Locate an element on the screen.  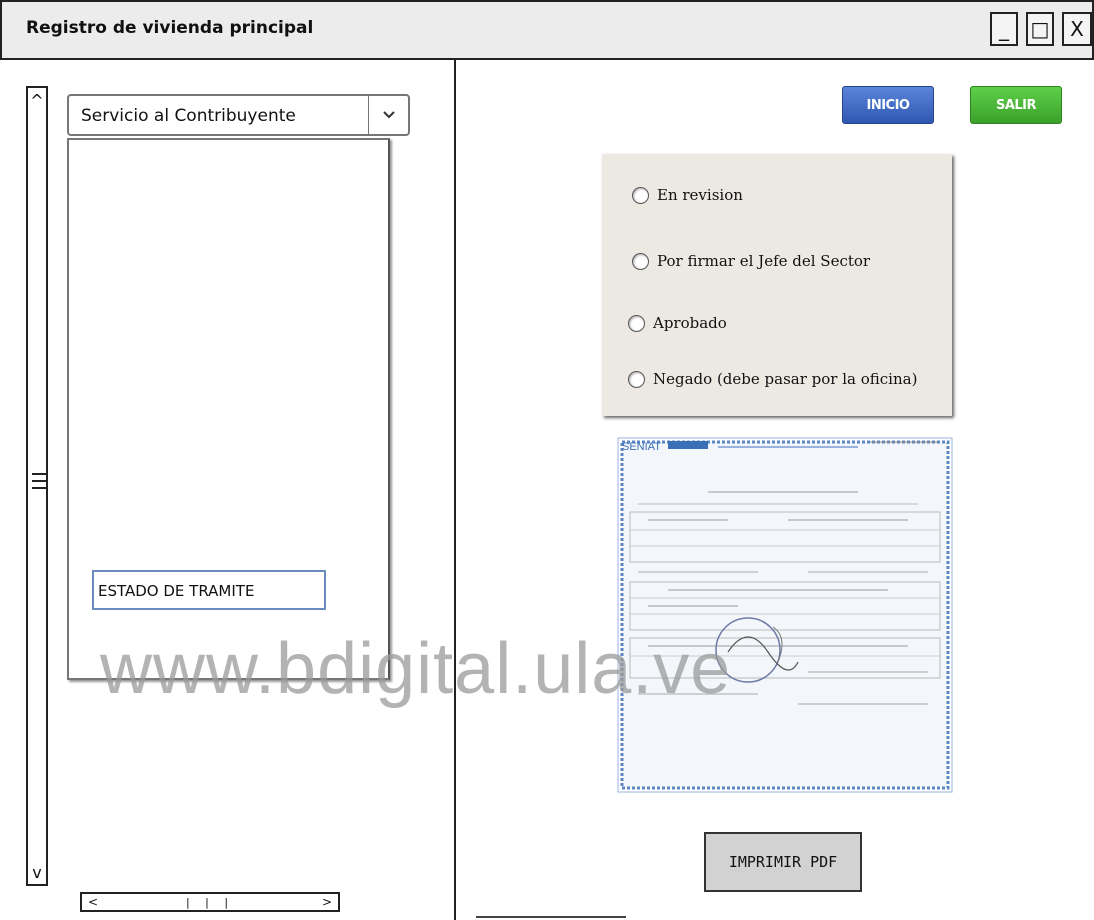
scroll-thumb-horizontal: | | | is located at coordinates (210, 902).